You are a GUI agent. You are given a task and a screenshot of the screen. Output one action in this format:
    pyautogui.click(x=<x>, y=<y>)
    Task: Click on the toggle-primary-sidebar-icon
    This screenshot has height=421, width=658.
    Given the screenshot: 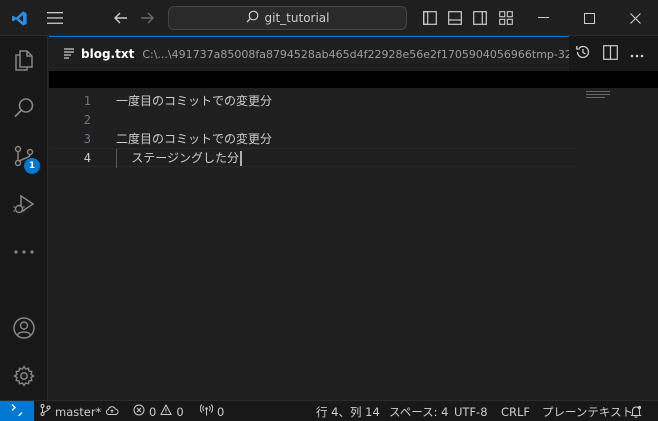 What is the action you would take?
    pyautogui.click(x=430, y=18)
    